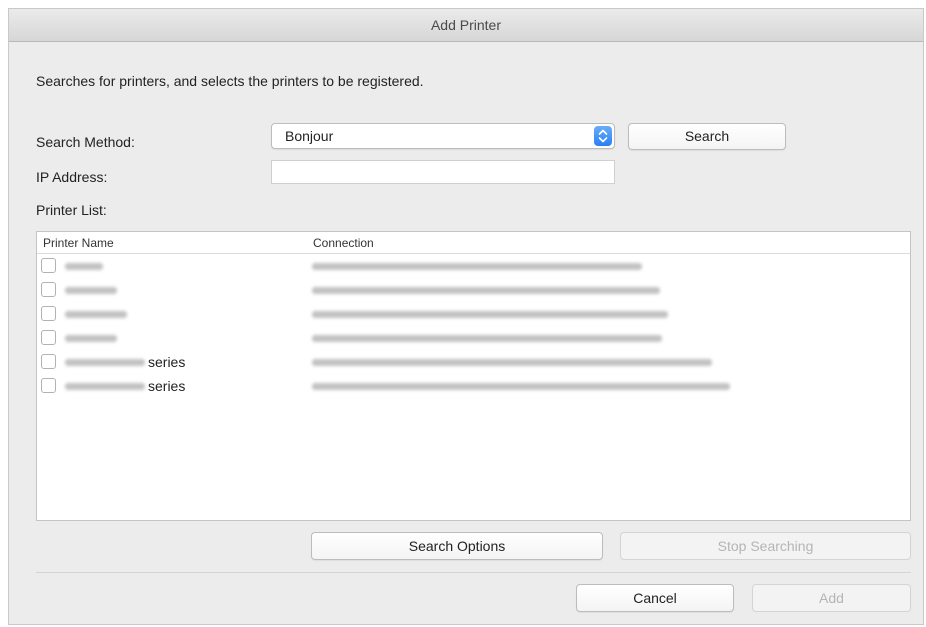 The image size is (926, 627). What do you see at coordinates (443, 136) in the screenshot?
I see `search-method-select: Bonjour` at bounding box center [443, 136].